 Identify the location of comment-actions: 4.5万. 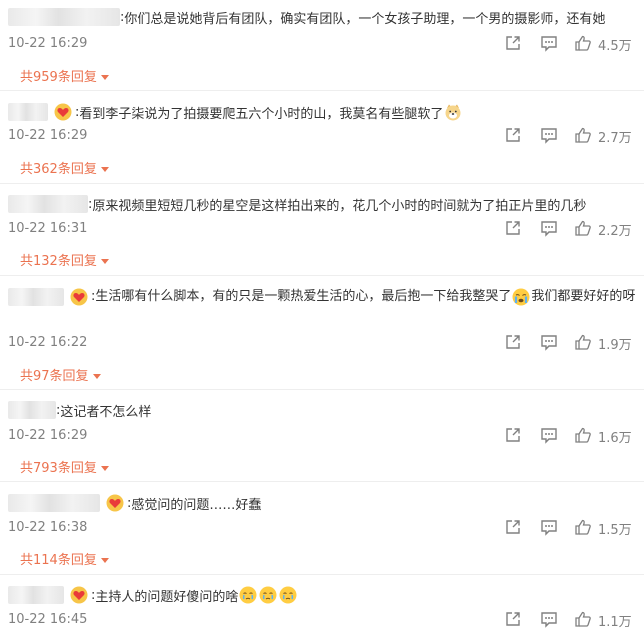
(574, 44).